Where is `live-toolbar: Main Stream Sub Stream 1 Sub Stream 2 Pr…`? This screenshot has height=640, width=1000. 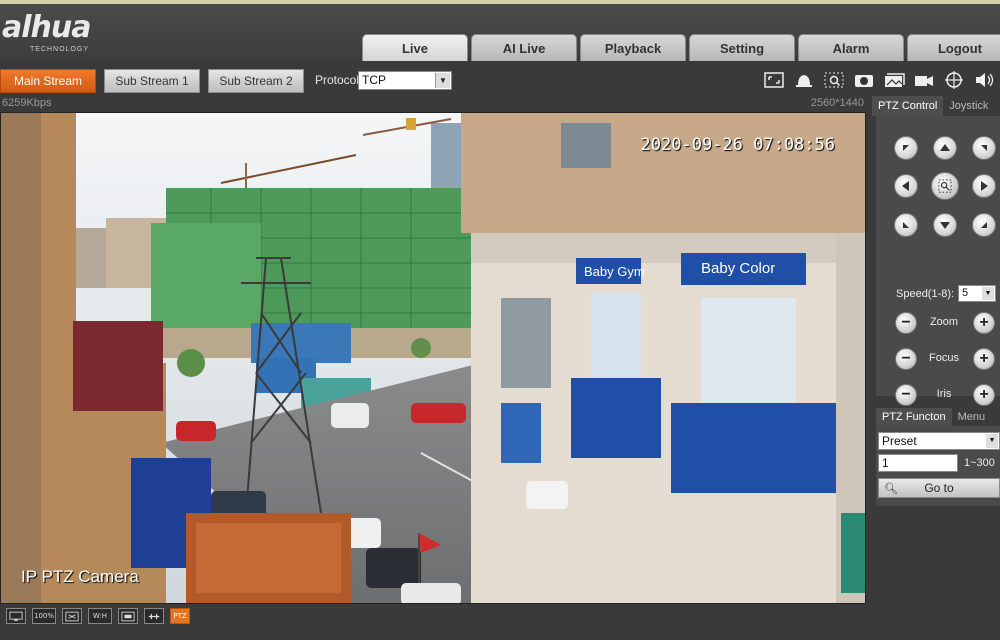
live-toolbar: Main Stream Sub Stream 1 Sub Stream 2 Pr… is located at coordinates (500, 80).